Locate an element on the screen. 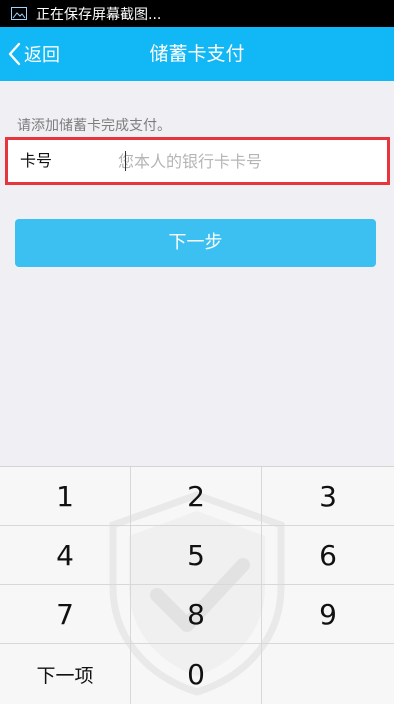 This screenshot has height=704, width=394. form-hint: 请添加储蓄卡完成支付。 is located at coordinates (94, 126).